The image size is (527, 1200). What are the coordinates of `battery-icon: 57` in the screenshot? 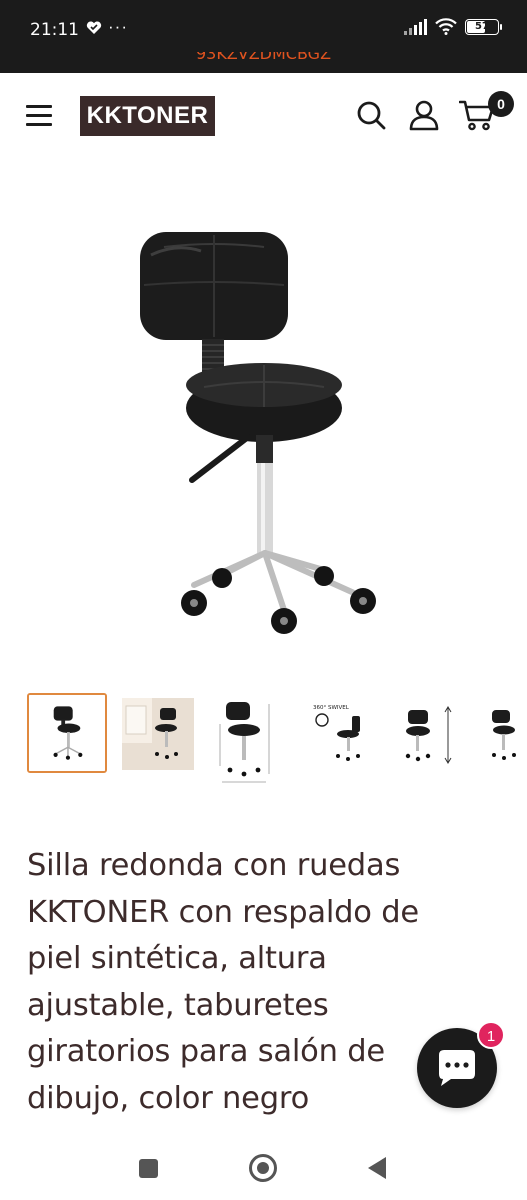 It's located at (483, 26).